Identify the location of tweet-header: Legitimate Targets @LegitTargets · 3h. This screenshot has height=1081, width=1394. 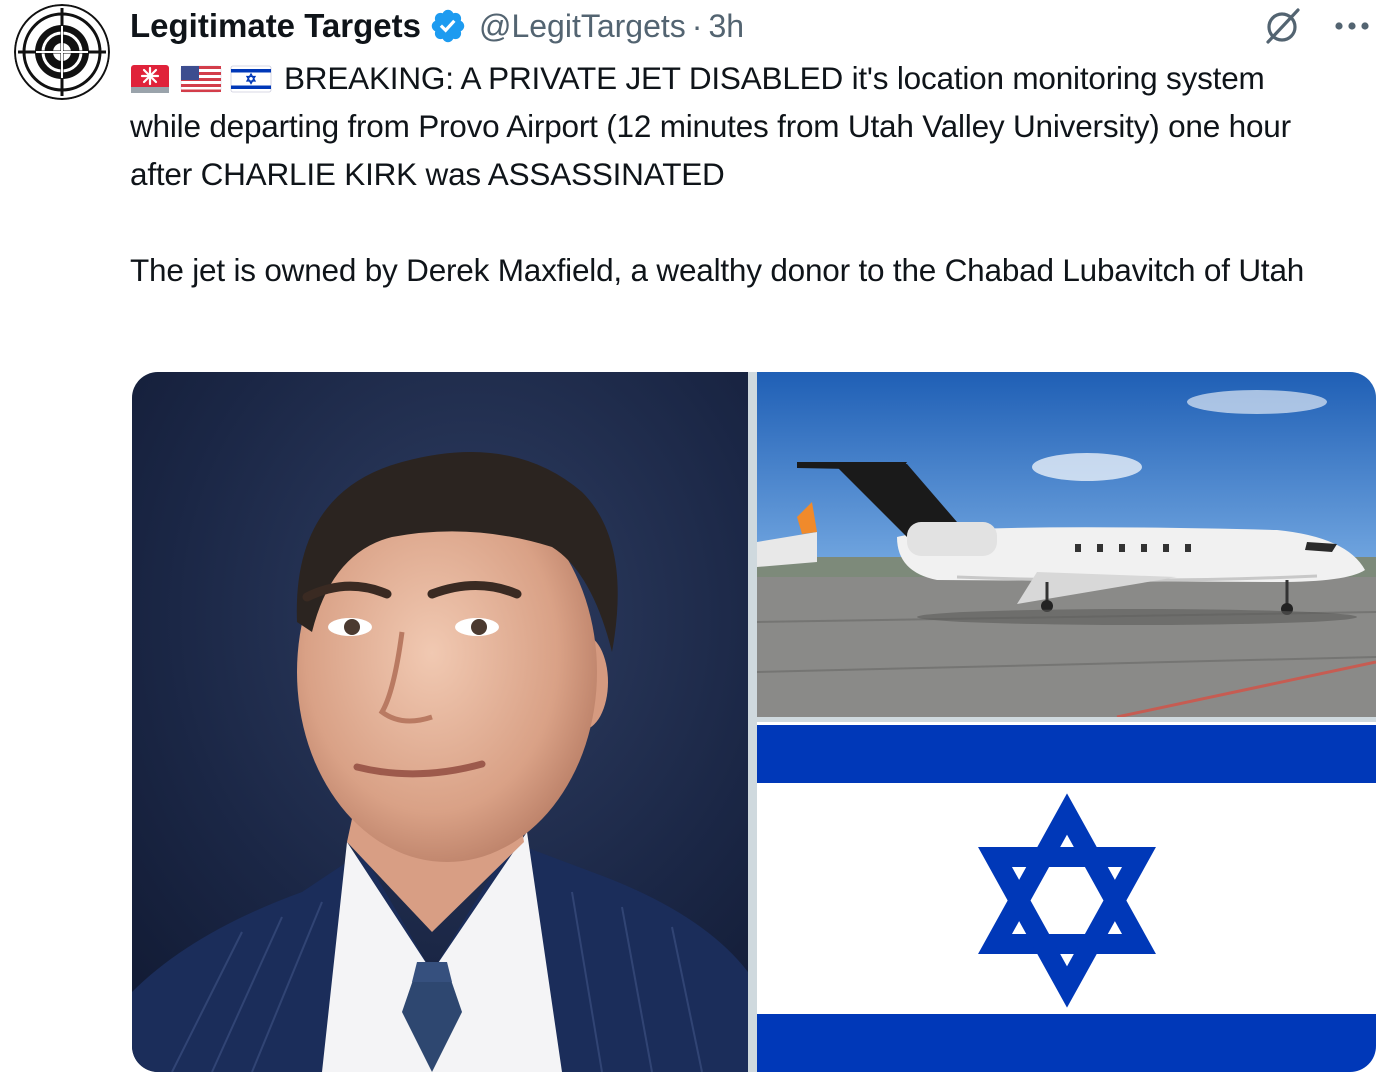
(752, 26).